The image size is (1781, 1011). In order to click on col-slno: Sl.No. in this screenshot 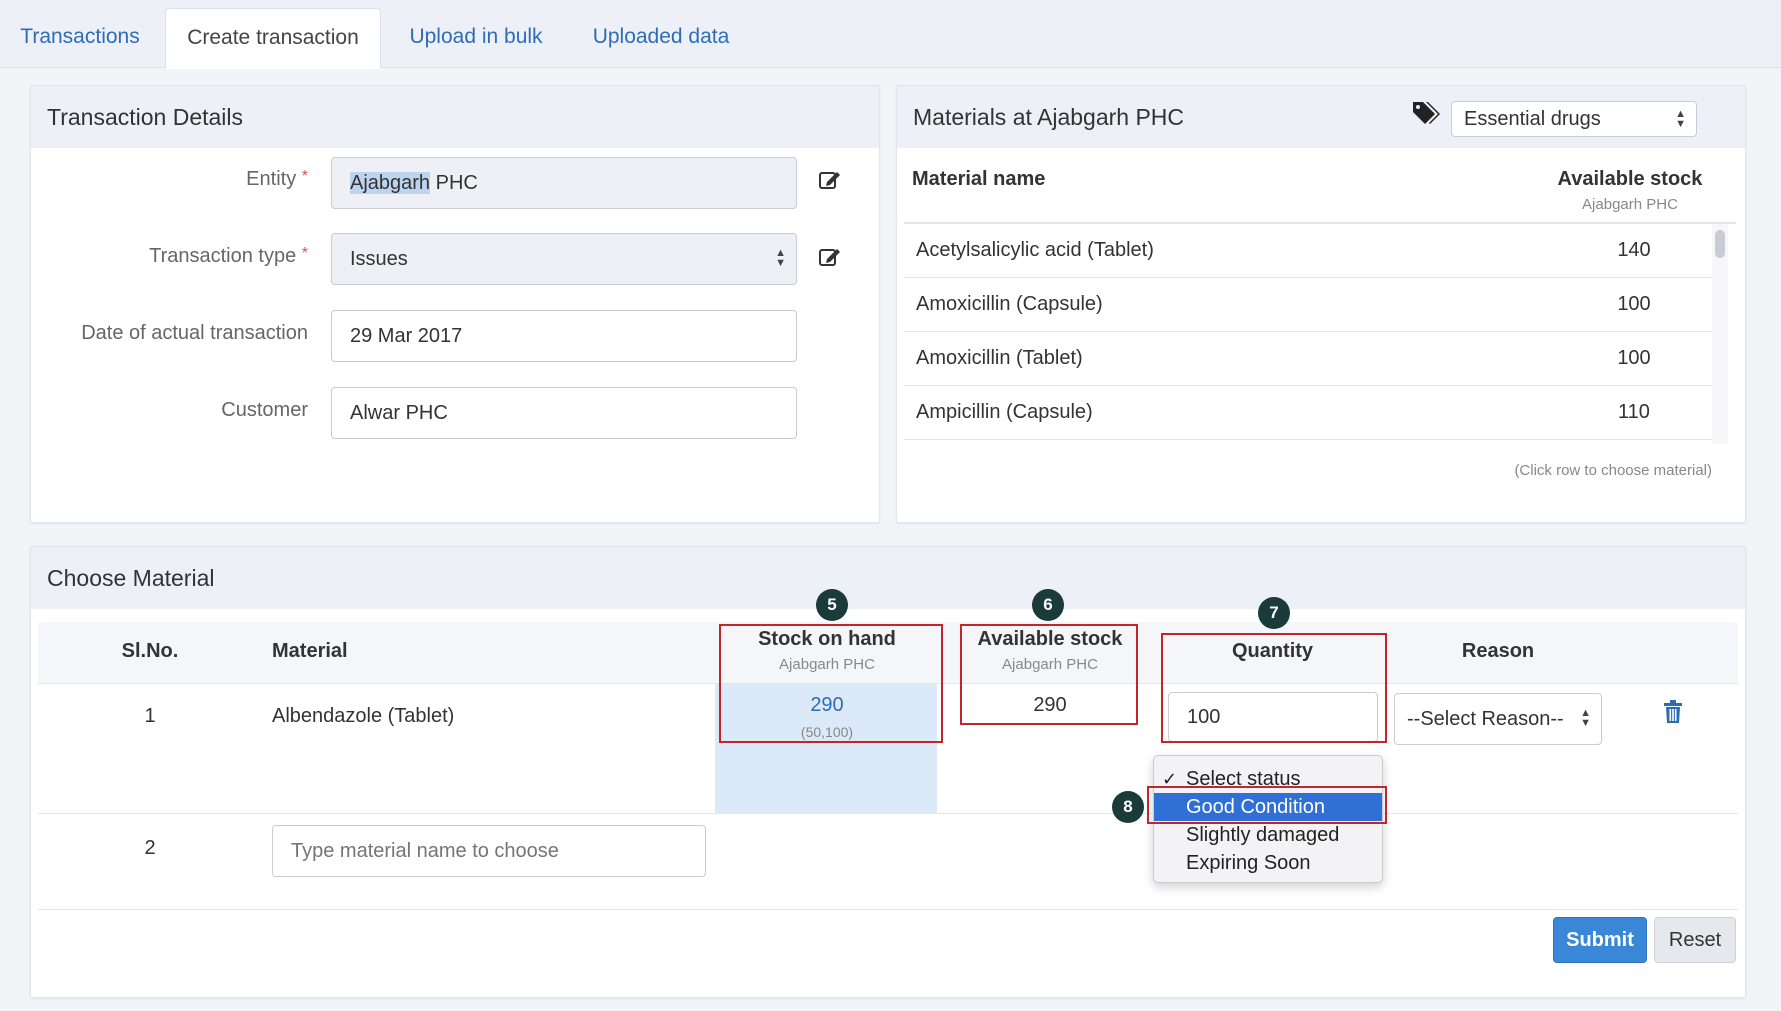, I will do `click(150, 651)`.